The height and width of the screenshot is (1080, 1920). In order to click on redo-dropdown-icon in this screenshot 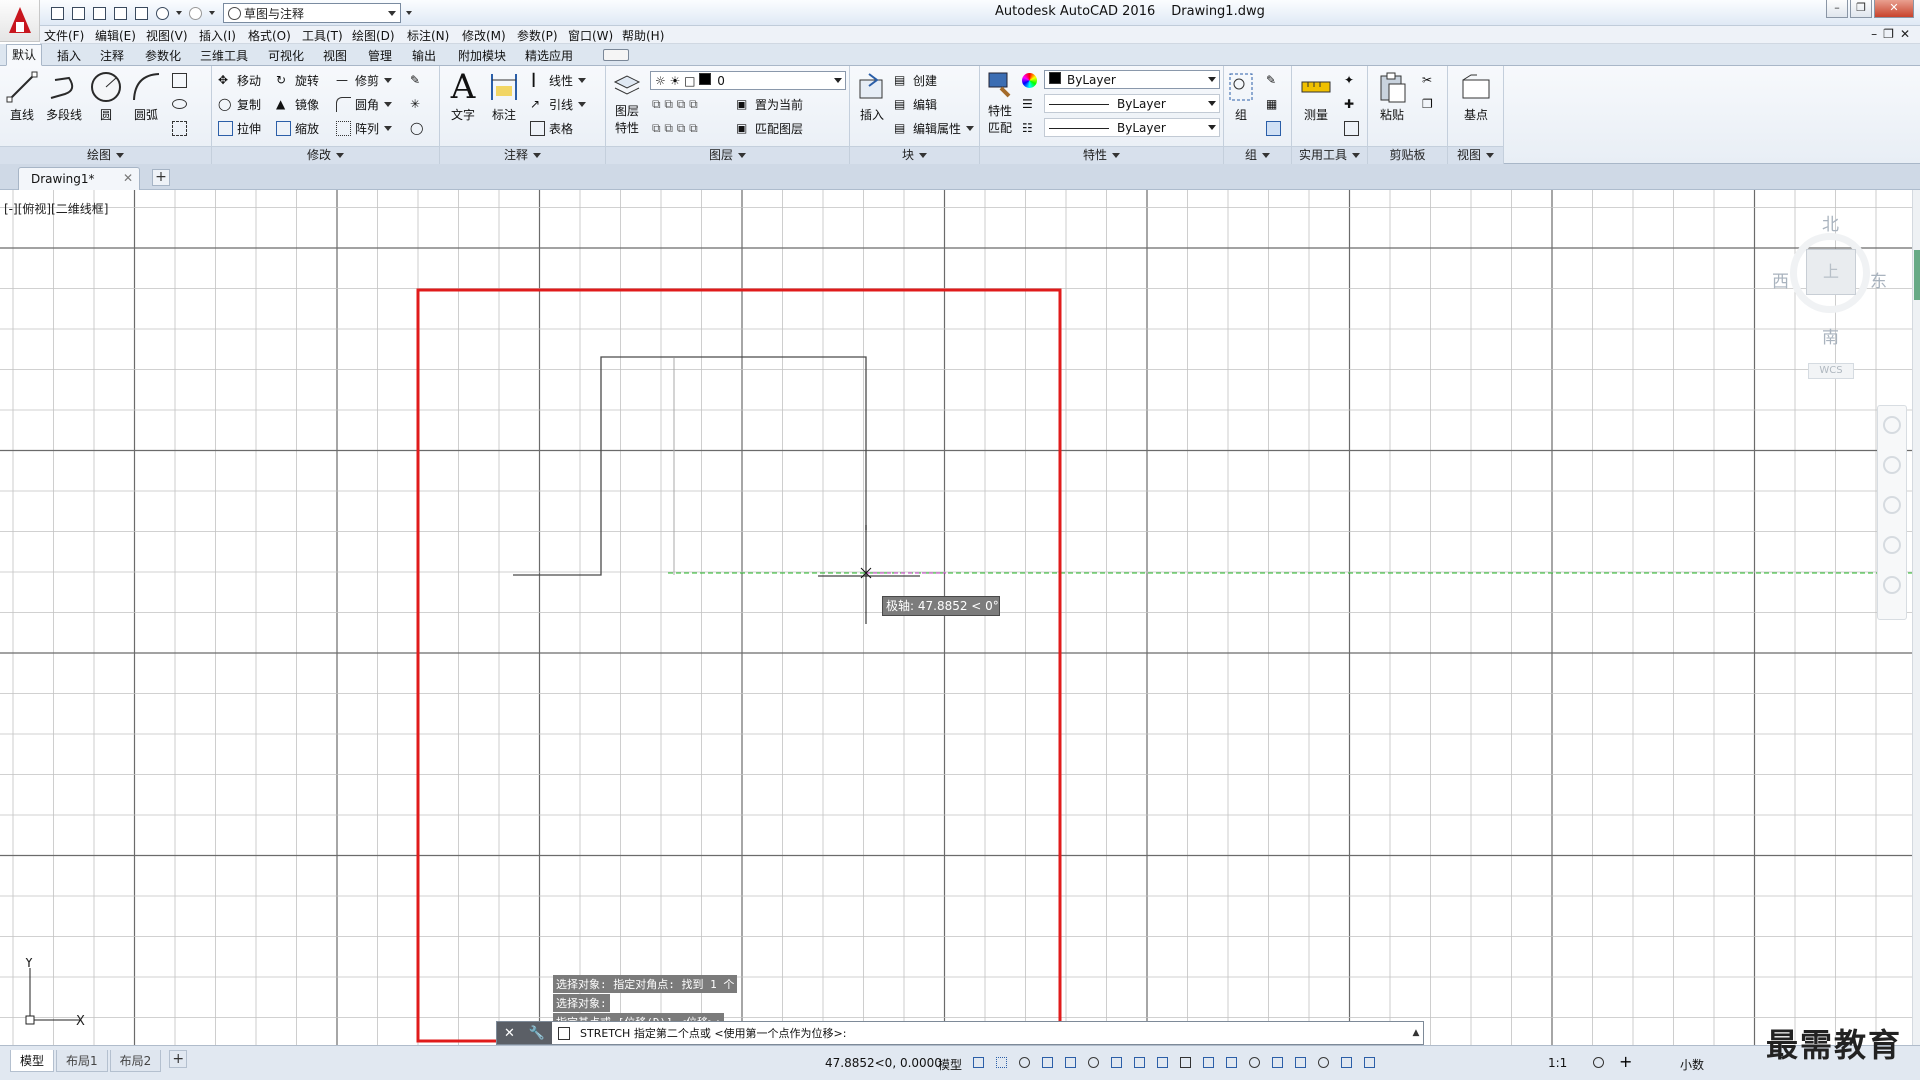, I will do `click(211, 13)`.